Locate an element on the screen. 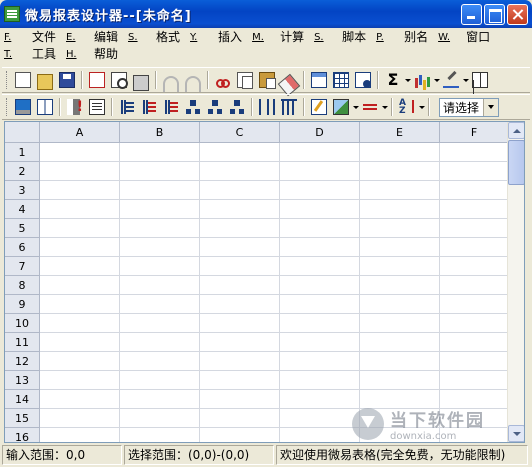 Image resolution: width=532 pixels, height=467 pixels. chevron-down-icon is located at coordinates (490, 107).